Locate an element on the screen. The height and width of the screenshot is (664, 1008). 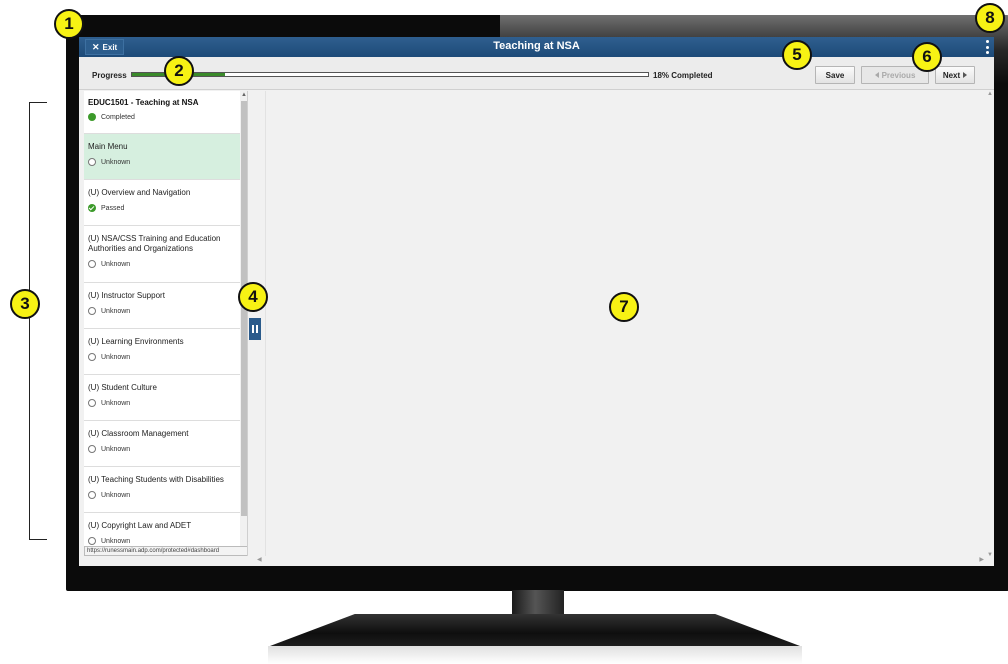
save-button: Save is located at coordinates (835, 75).